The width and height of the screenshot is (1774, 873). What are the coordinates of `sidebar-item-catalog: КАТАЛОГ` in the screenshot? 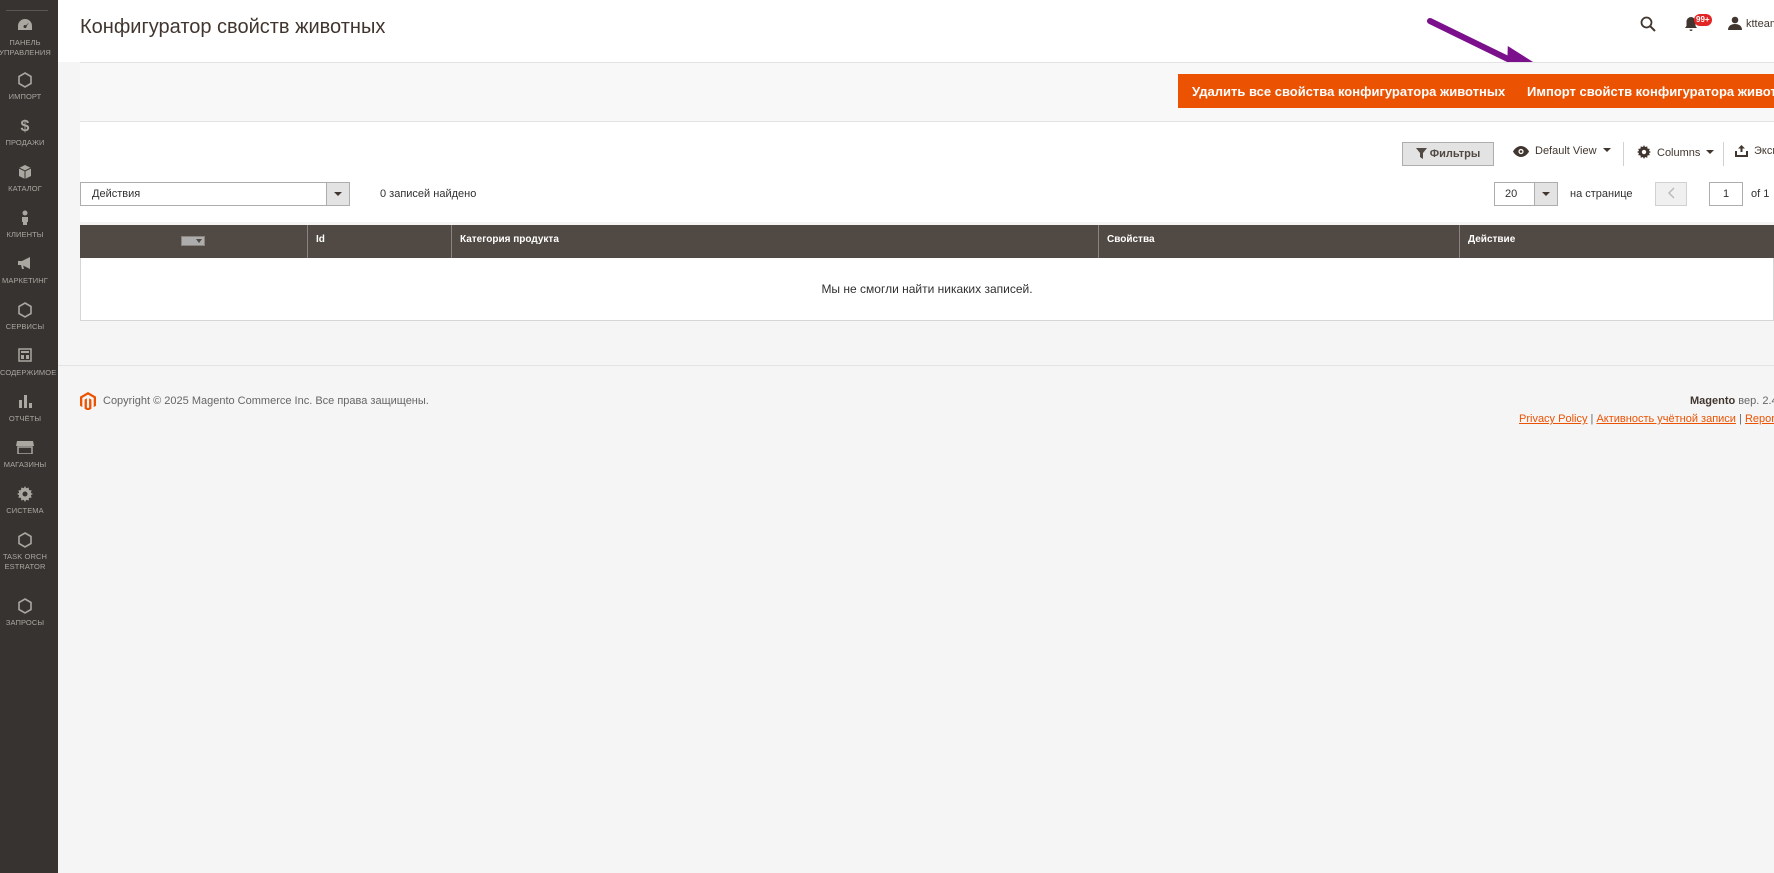 It's located at (25, 179).